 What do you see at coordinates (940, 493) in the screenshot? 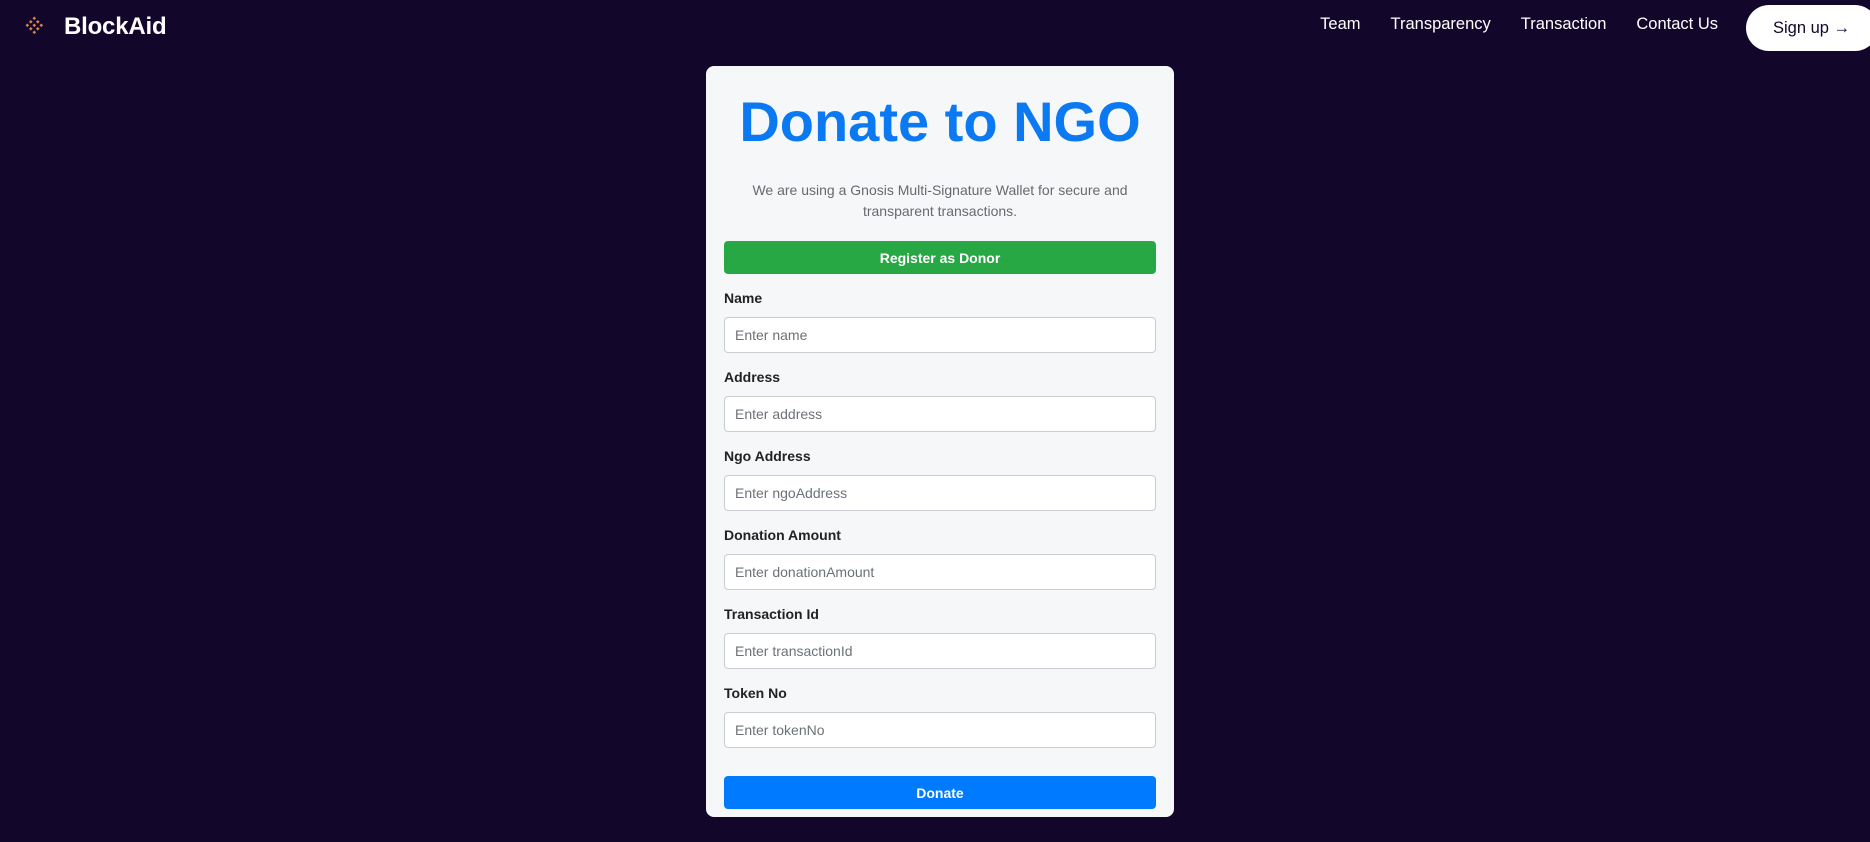
I see `ngo-address-input` at bounding box center [940, 493].